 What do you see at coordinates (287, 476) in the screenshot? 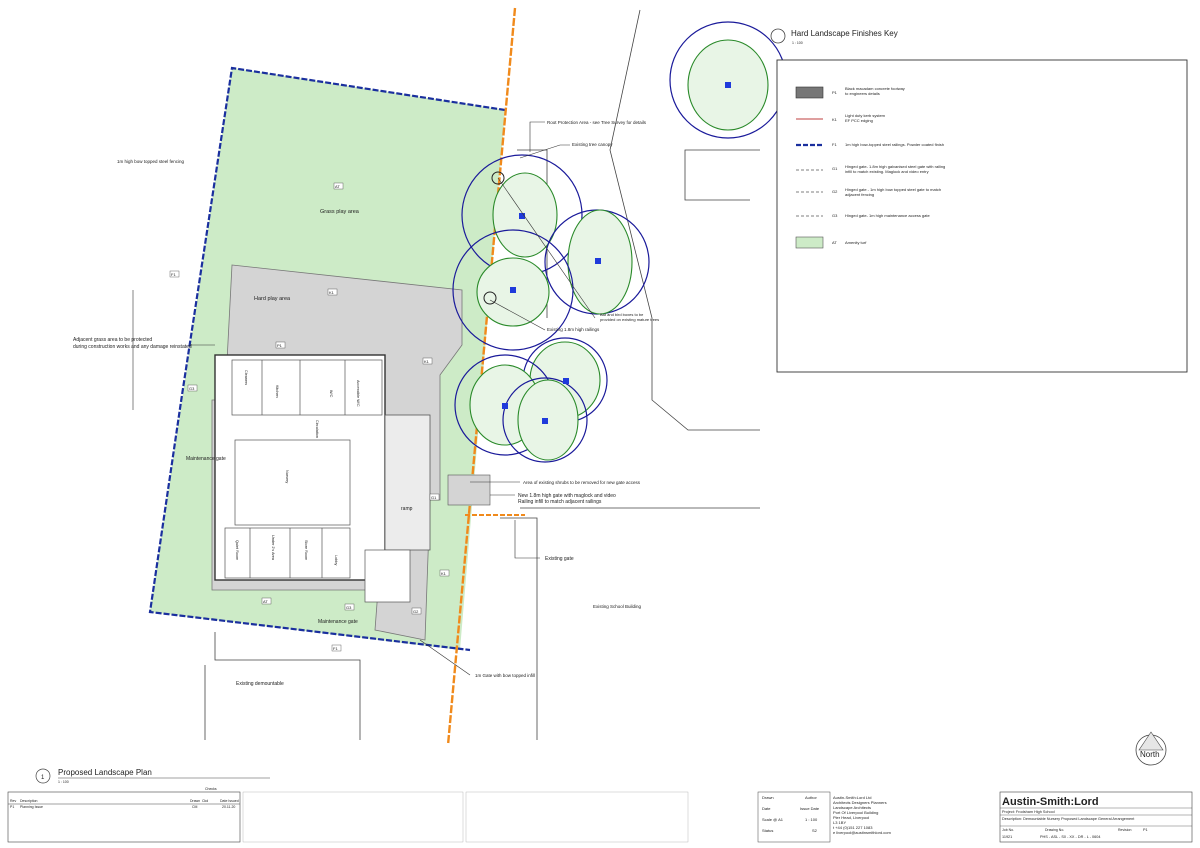
I see `room-nursery: Nursery` at bounding box center [287, 476].